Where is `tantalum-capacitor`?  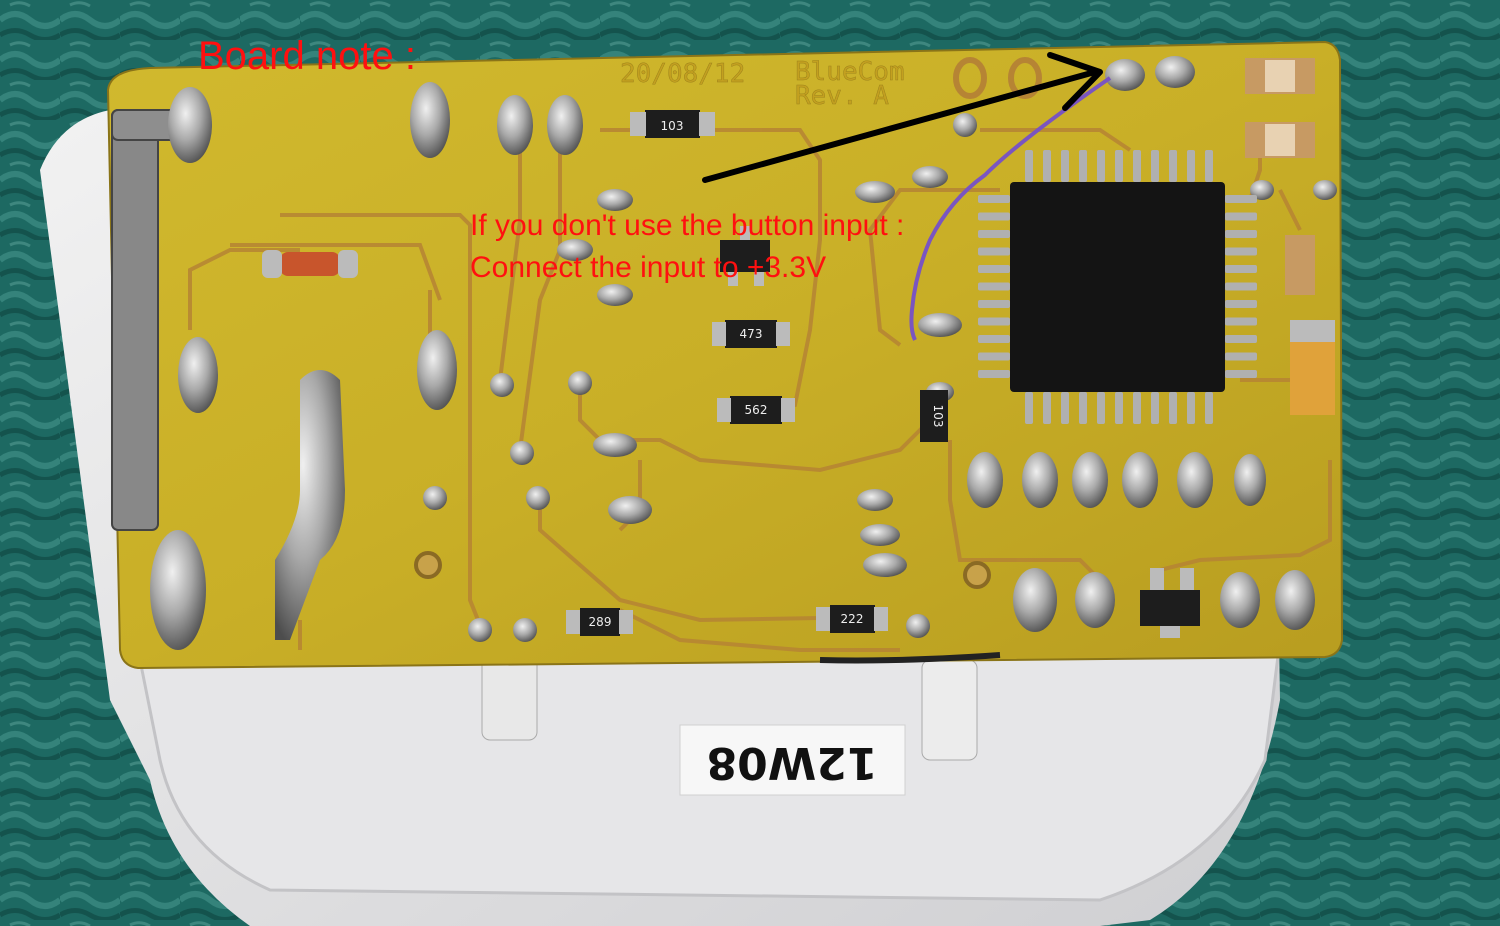 tantalum-capacitor is located at coordinates (1312, 367).